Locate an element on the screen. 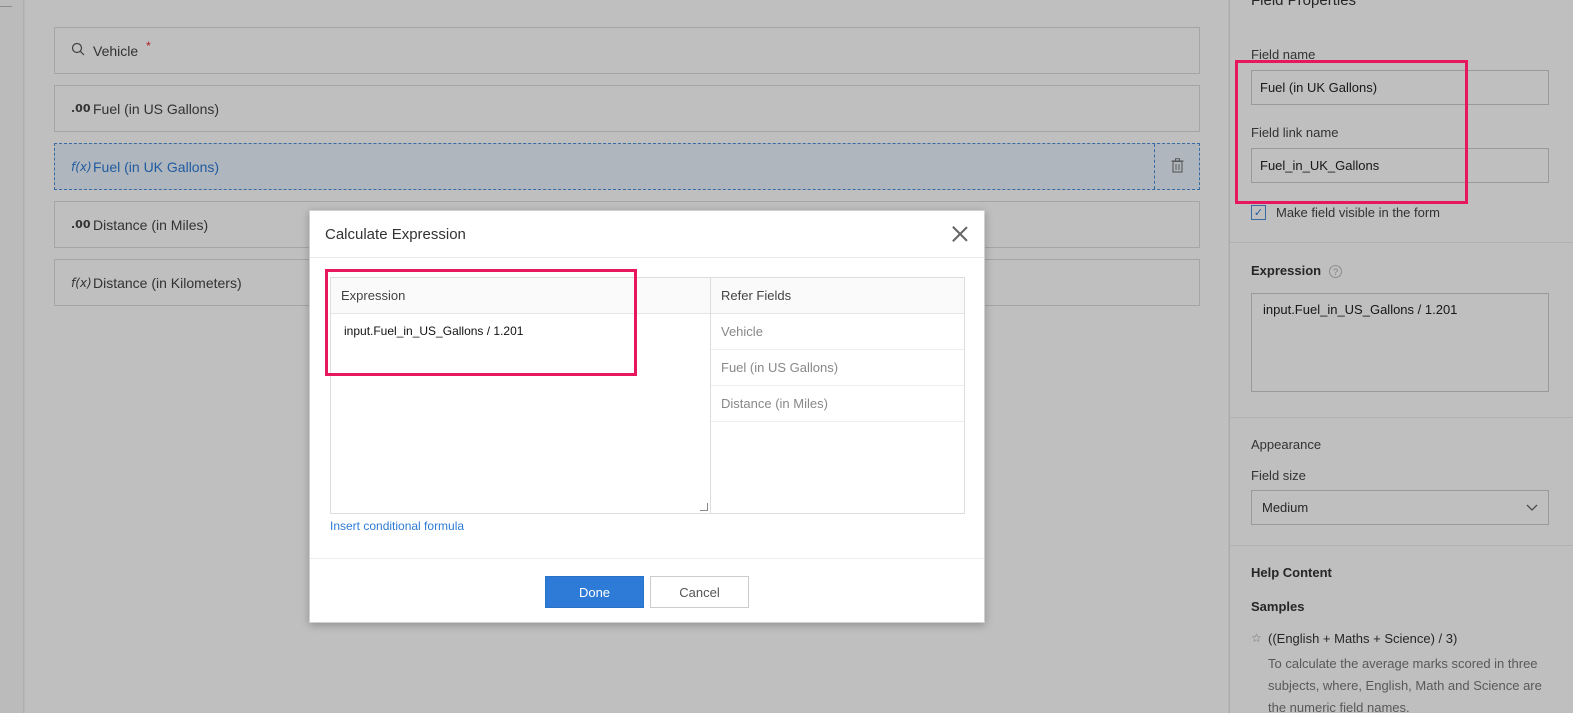  modal-title: Calculate Expression is located at coordinates (395, 234).